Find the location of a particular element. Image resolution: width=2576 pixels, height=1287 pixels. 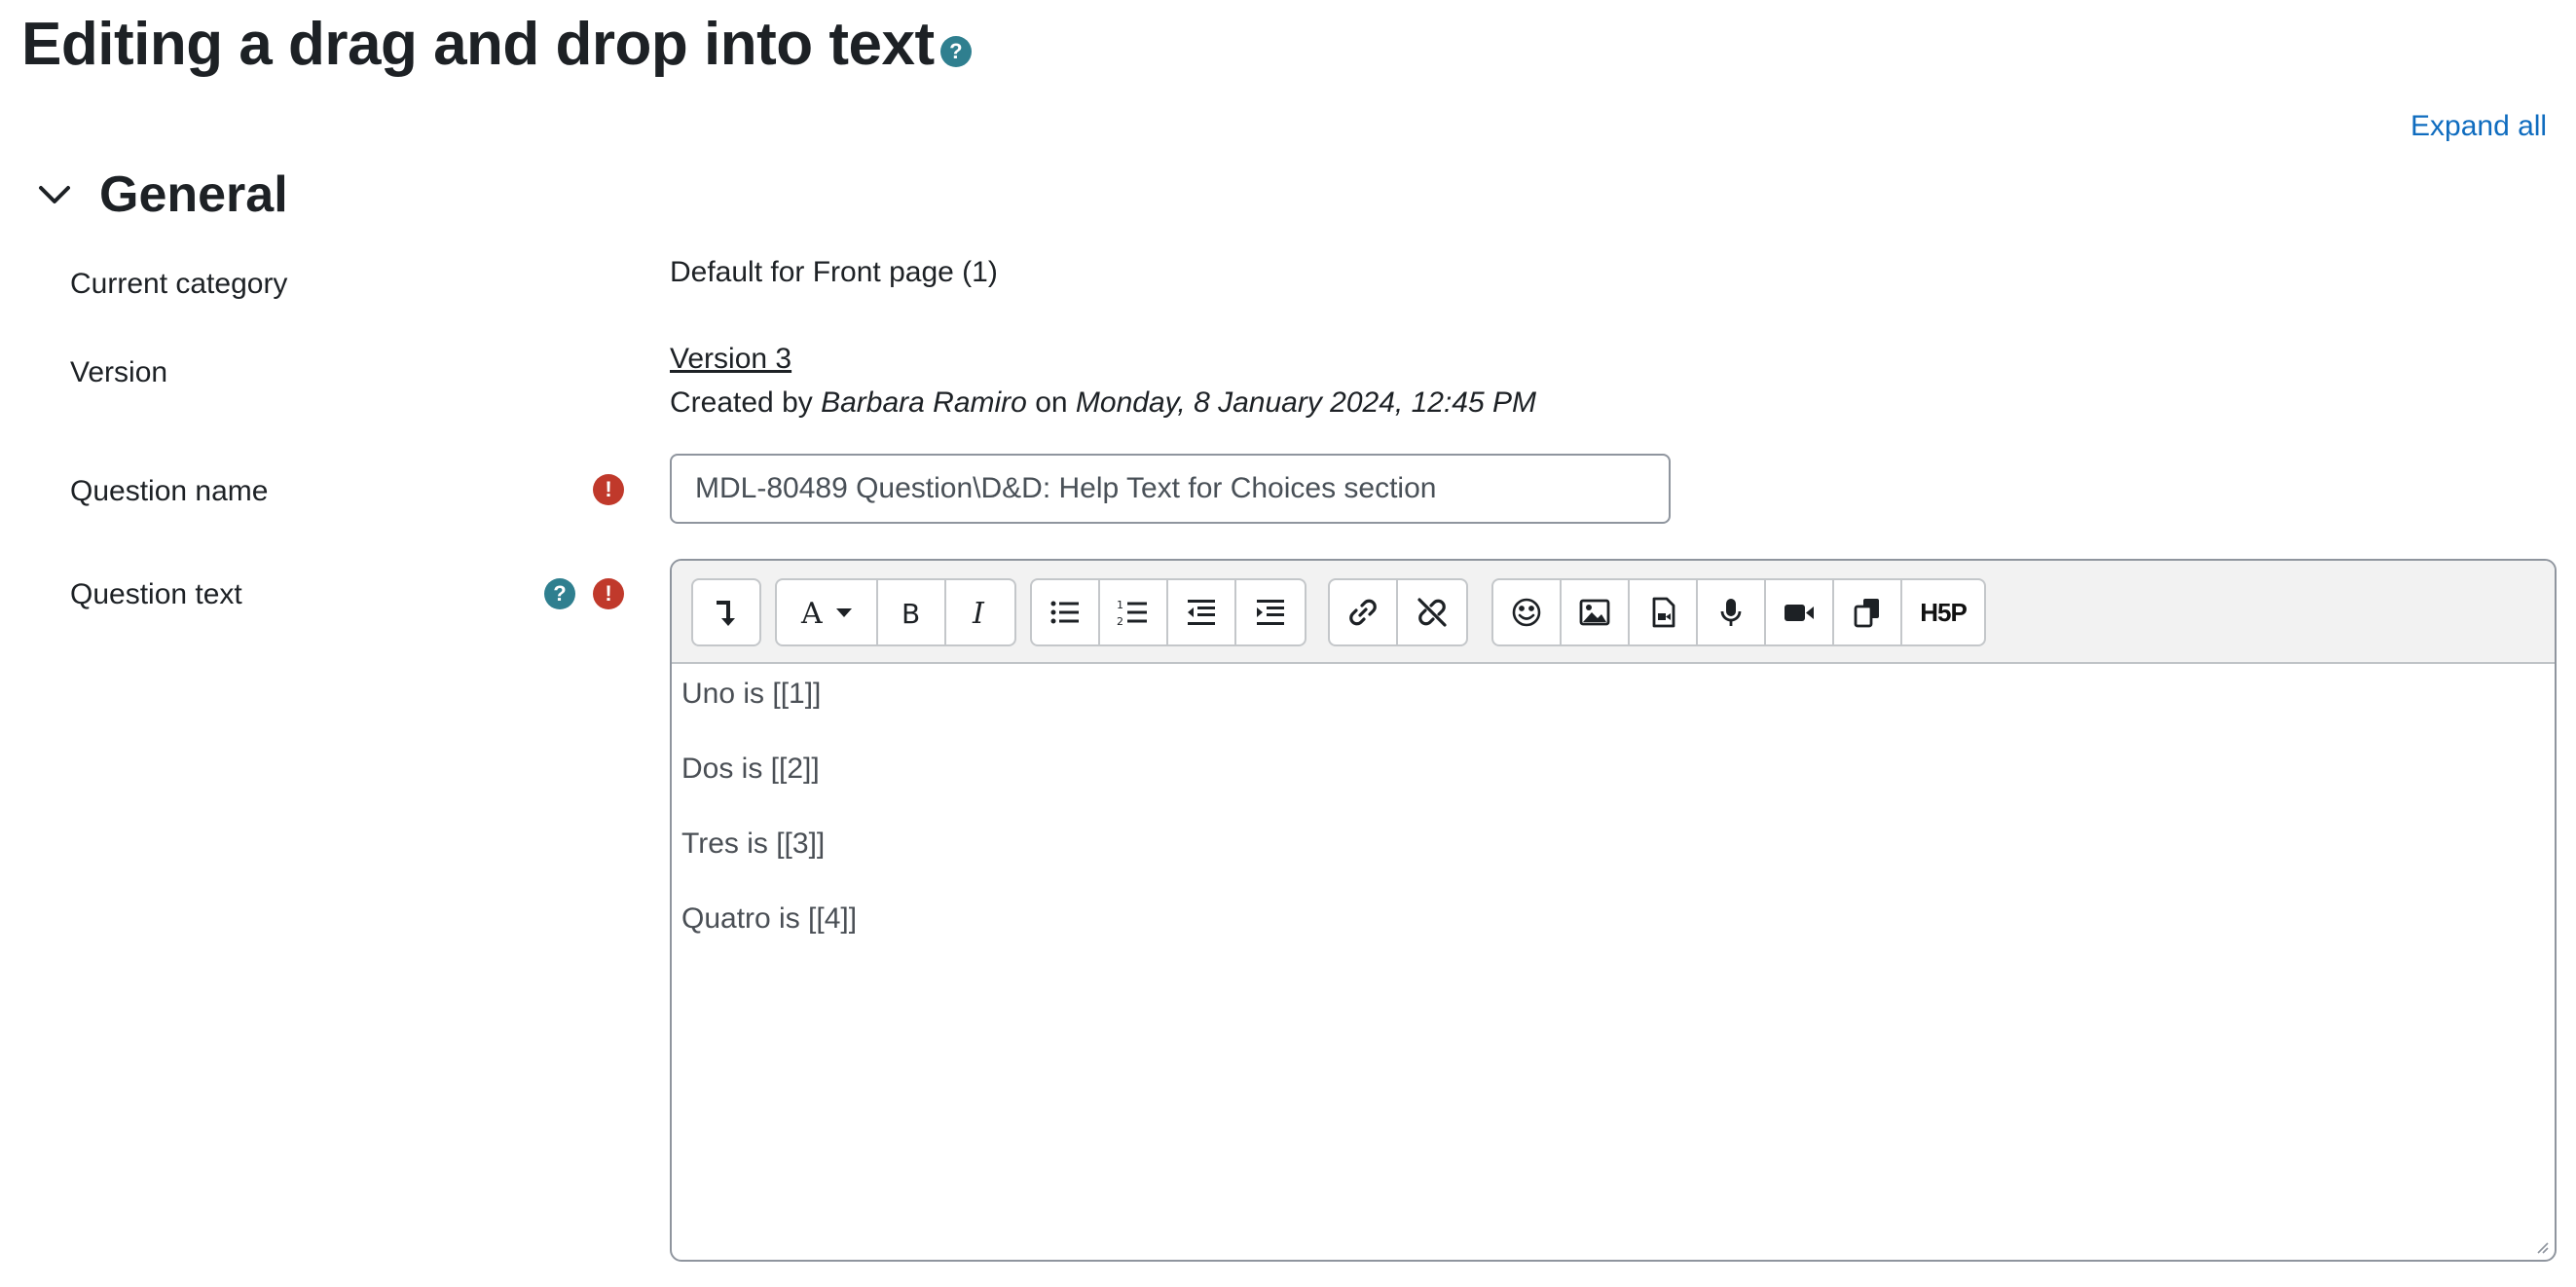

version-label: Version is located at coordinates (119, 372).